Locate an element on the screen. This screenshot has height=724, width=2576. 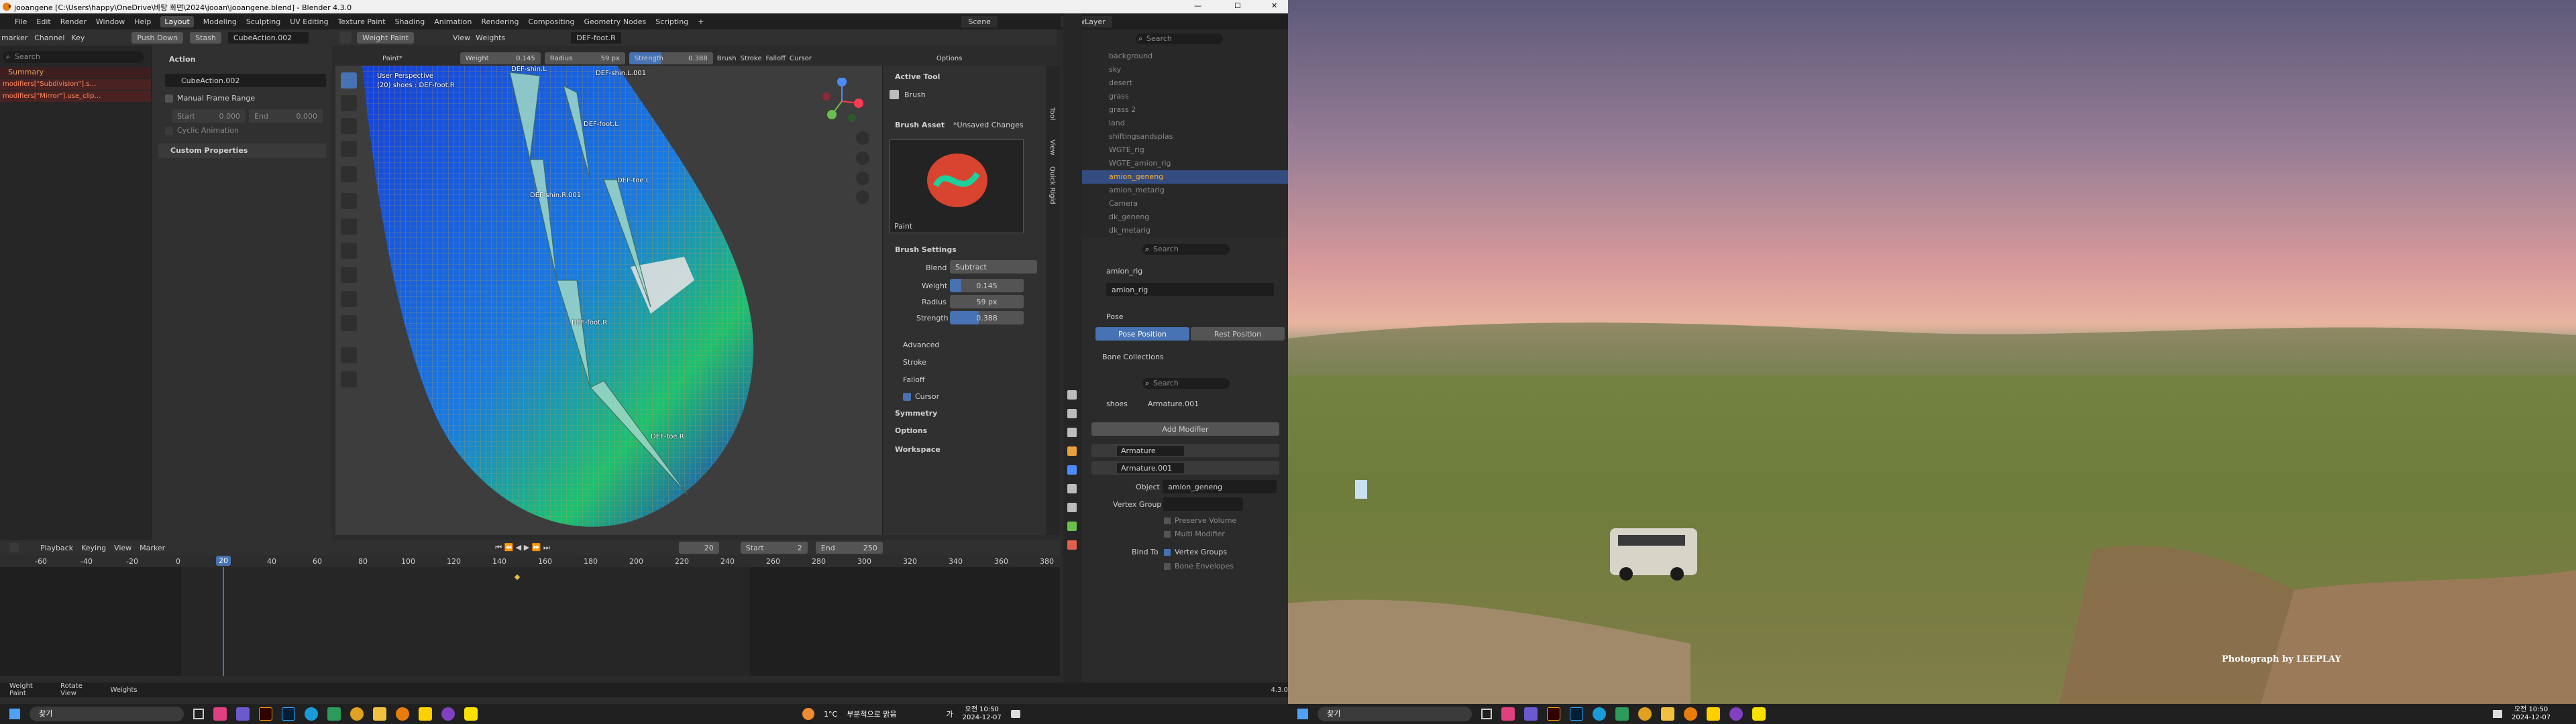
outliner-item: background is located at coordinates (1185, 56).